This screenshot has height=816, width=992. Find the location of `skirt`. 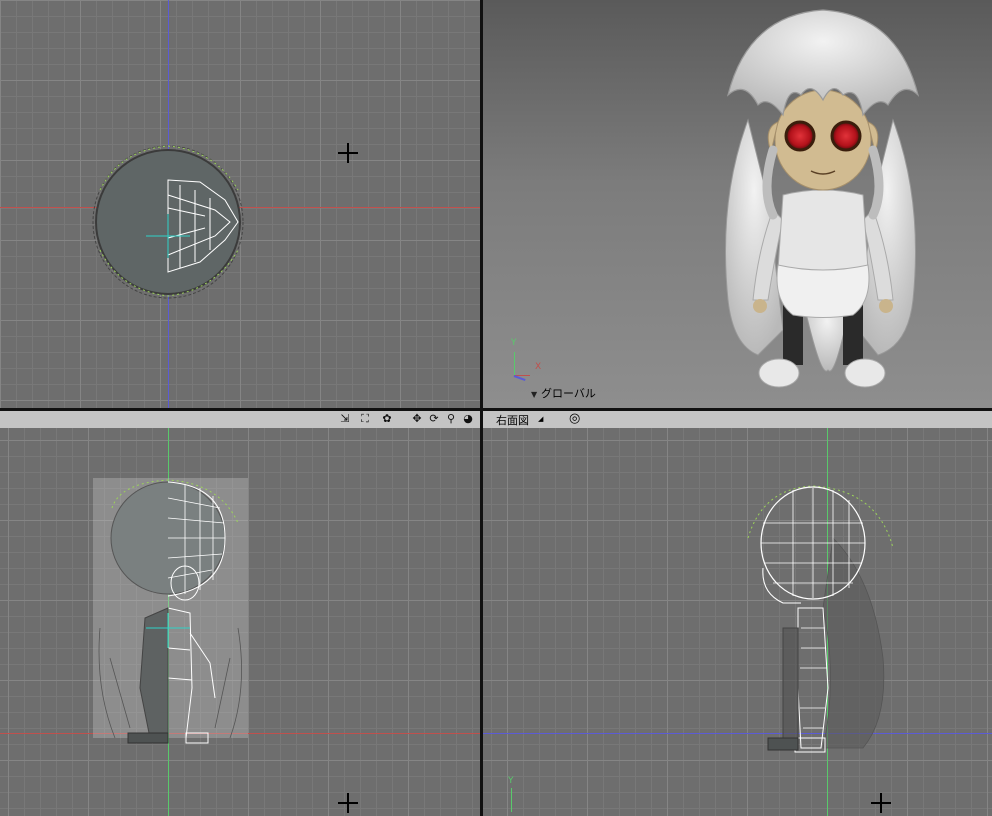

skirt is located at coordinates (823, 291).